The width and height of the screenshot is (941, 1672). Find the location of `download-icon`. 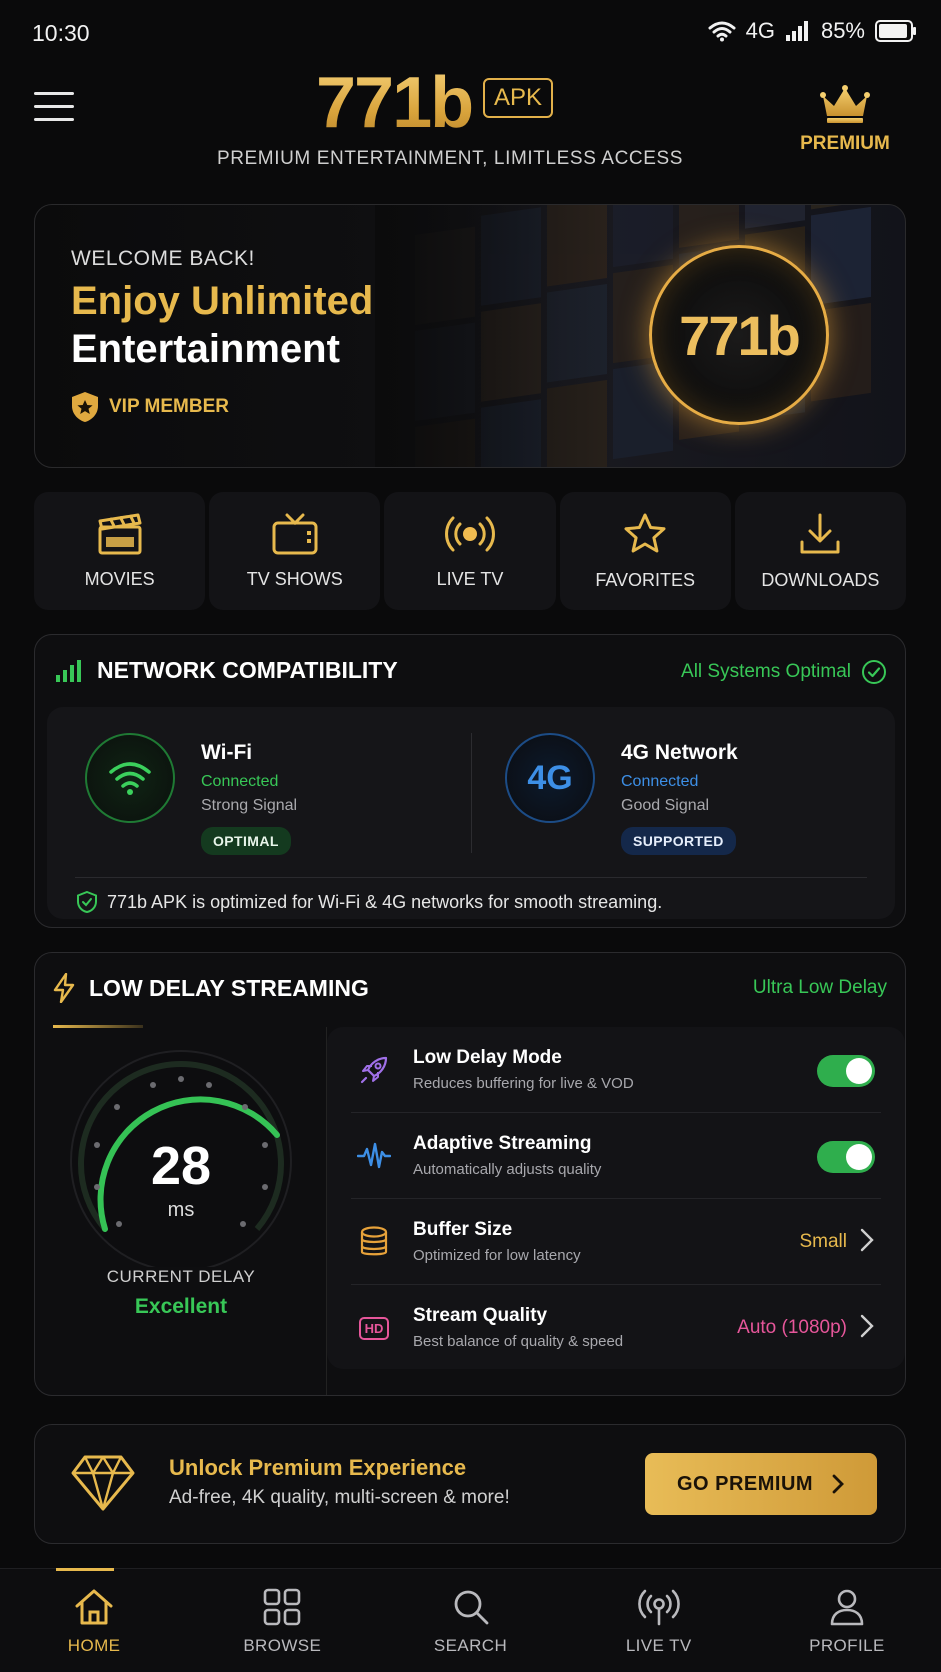

download-icon is located at coordinates (820, 533).